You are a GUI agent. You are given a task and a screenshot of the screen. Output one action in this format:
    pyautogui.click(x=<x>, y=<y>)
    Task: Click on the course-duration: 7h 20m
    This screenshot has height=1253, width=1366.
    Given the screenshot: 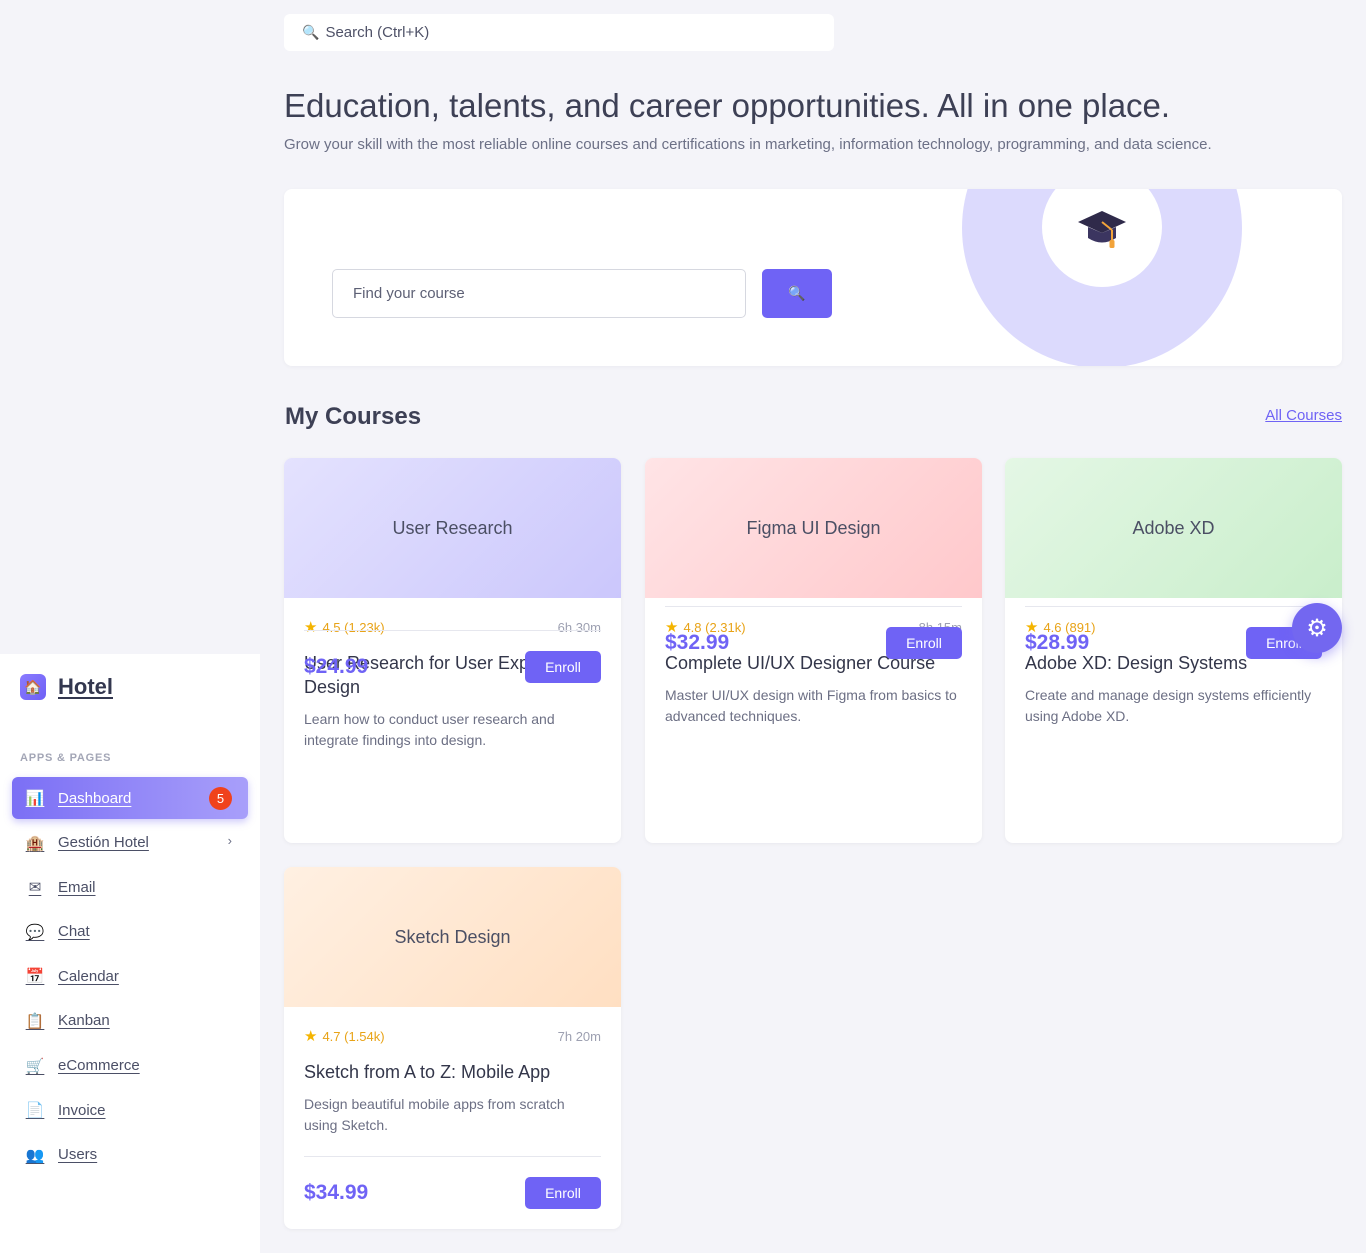 What is the action you would take?
    pyautogui.click(x=579, y=1036)
    